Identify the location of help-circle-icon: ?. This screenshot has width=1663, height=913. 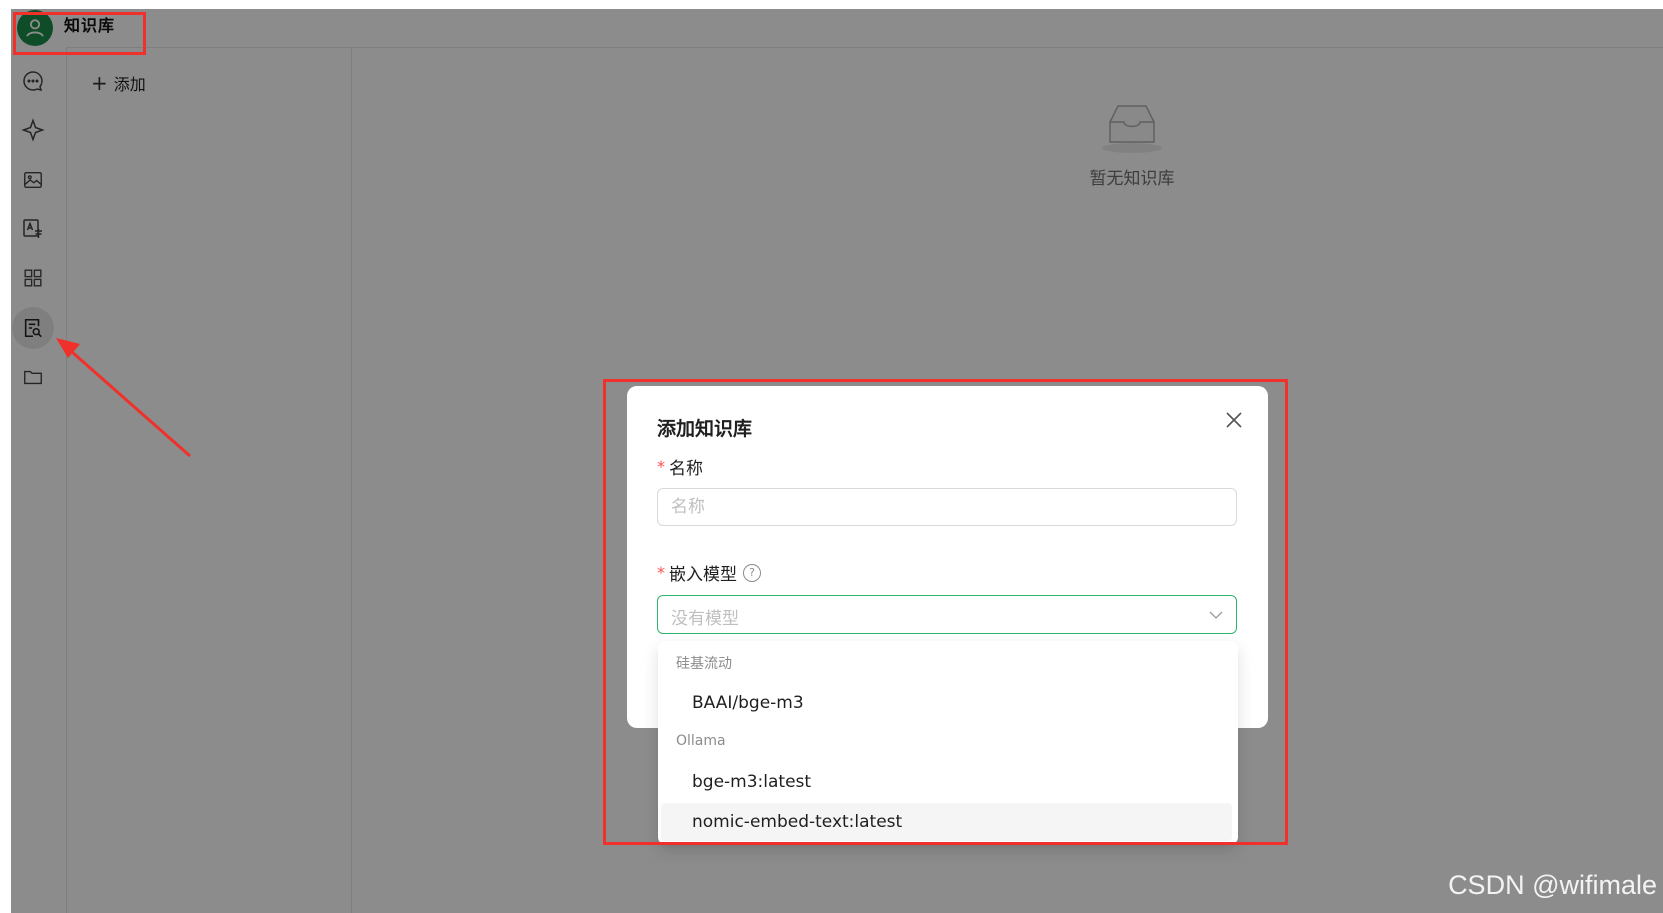
(752, 572).